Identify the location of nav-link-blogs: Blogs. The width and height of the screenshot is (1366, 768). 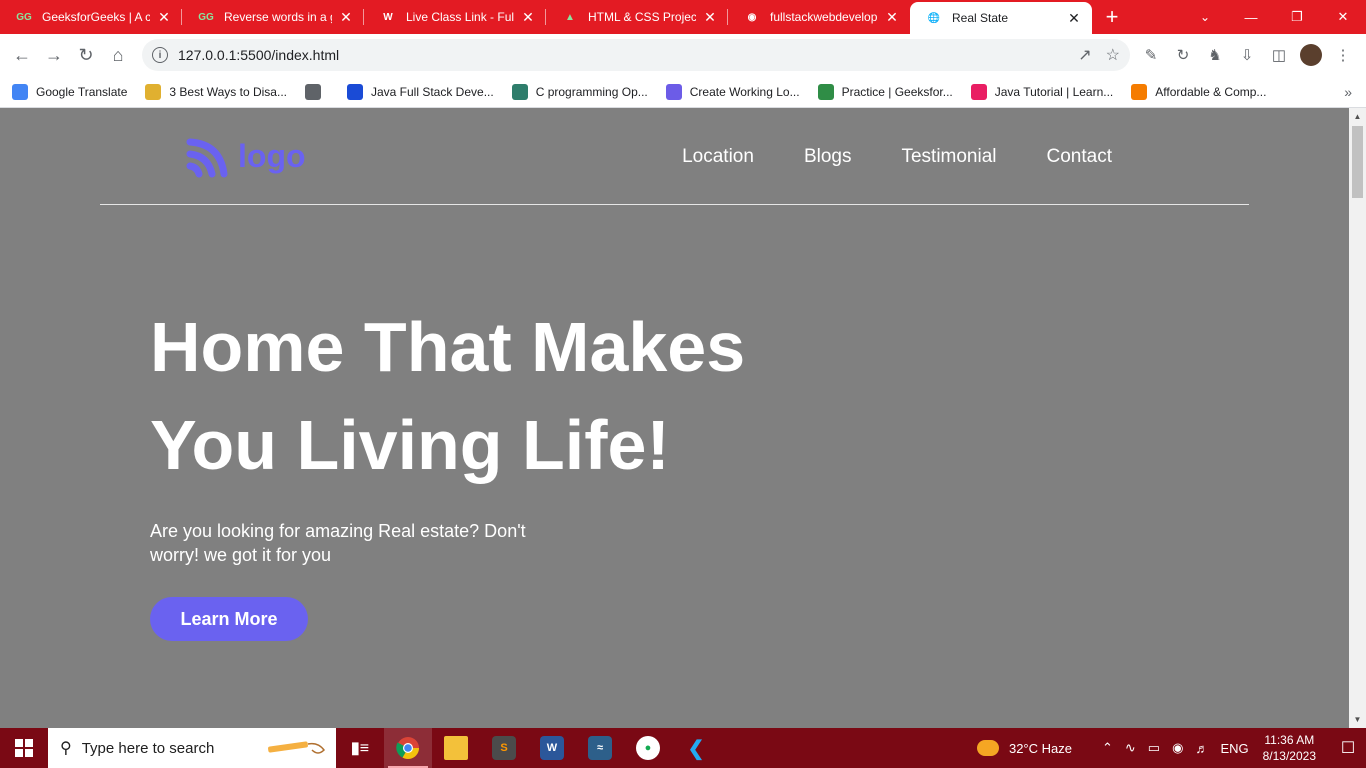
(828, 157).